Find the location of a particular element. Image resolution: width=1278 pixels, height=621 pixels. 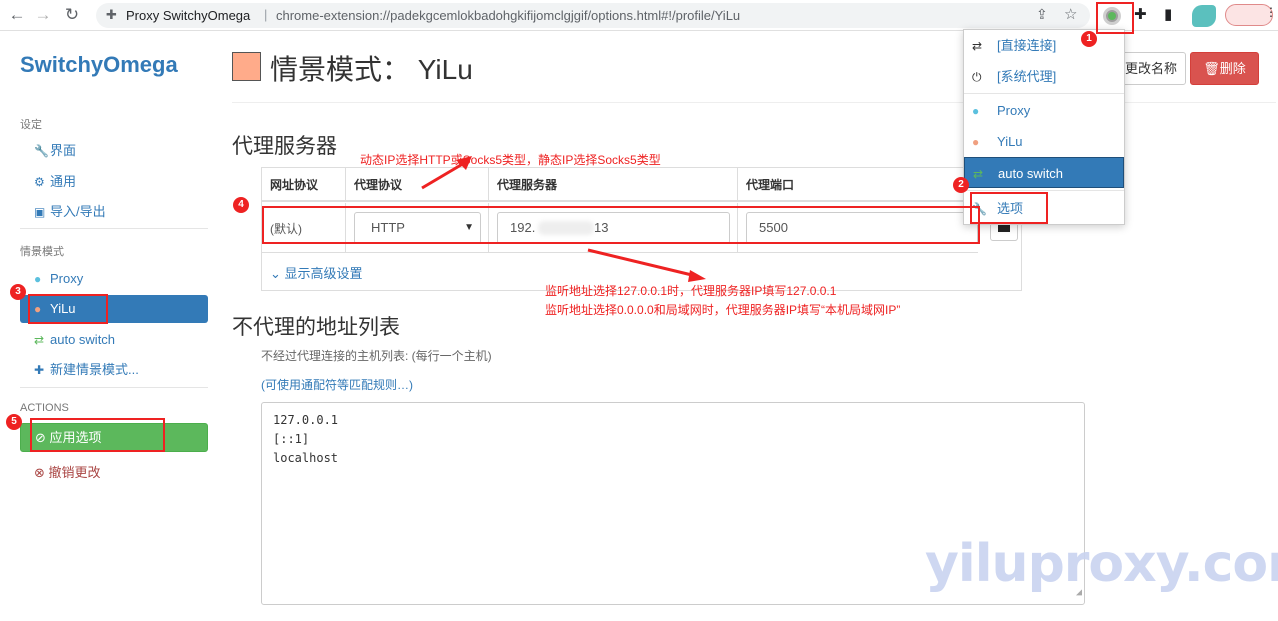

annotation-protocol-note: 动态IP选择HTTP或Socks5类型，静态IP选择Socks5类型 is located at coordinates (510, 160).